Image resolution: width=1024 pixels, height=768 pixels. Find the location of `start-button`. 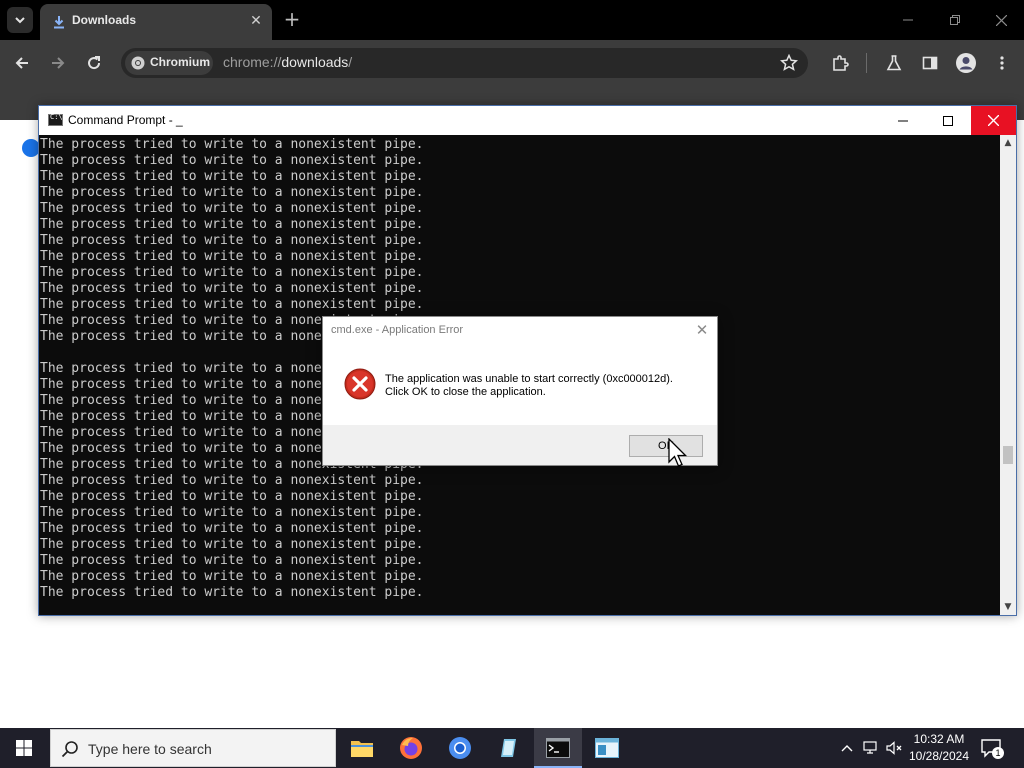

start-button is located at coordinates (24, 748).